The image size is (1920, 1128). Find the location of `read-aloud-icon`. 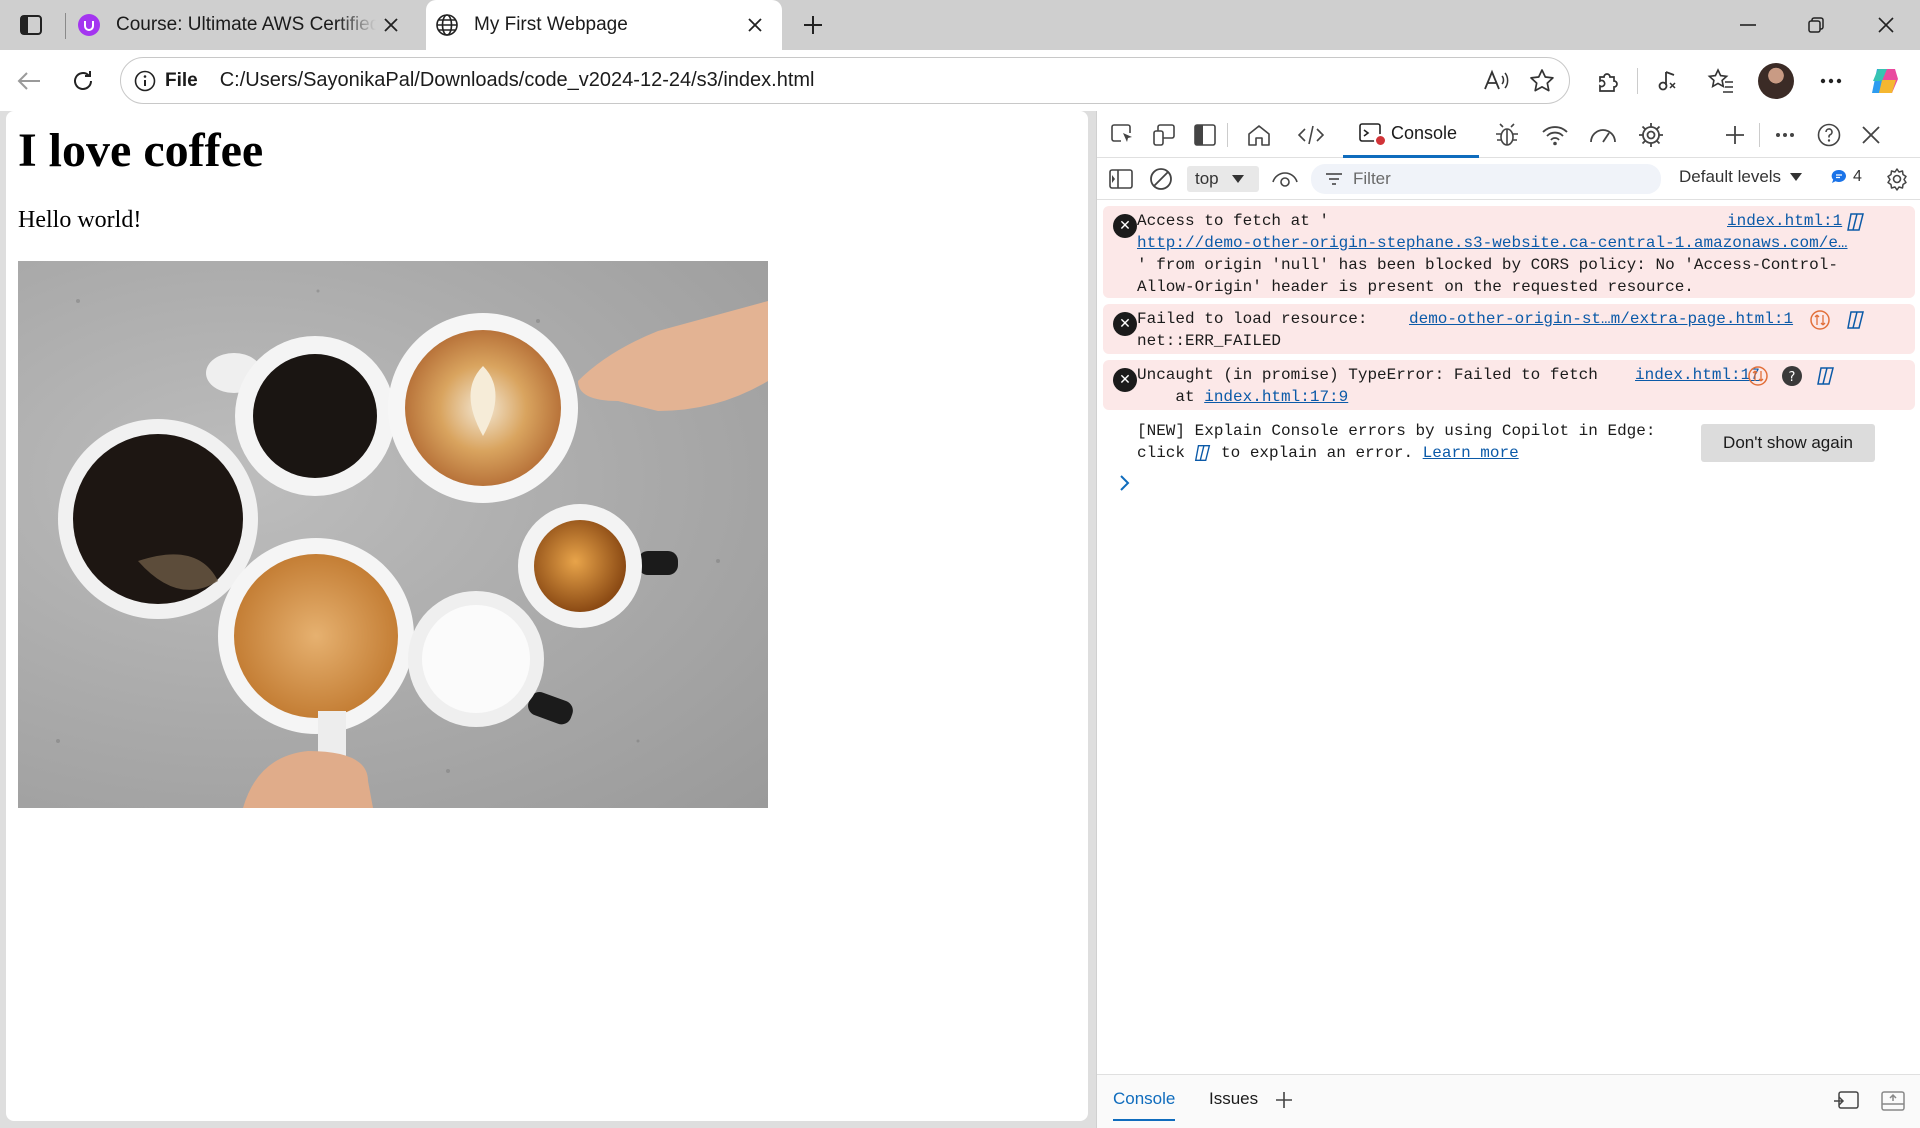

read-aloud-icon is located at coordinates (1496, 81).